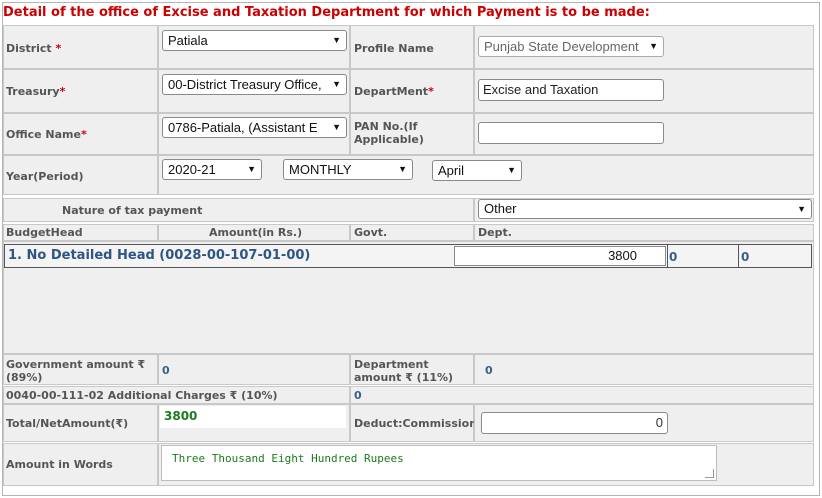 This screenshot has height=498, width=822. What do you see at coordinates (477, 170) in the screenshot?
I see `month-select: April ▼` at bounding box center [477, 170].